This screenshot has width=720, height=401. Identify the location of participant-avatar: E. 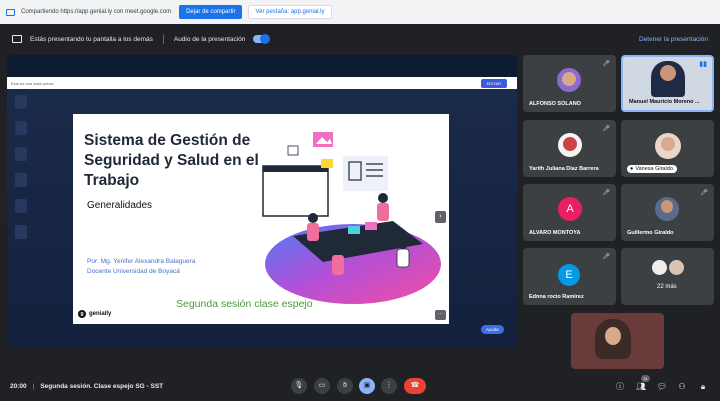
(569, 275).